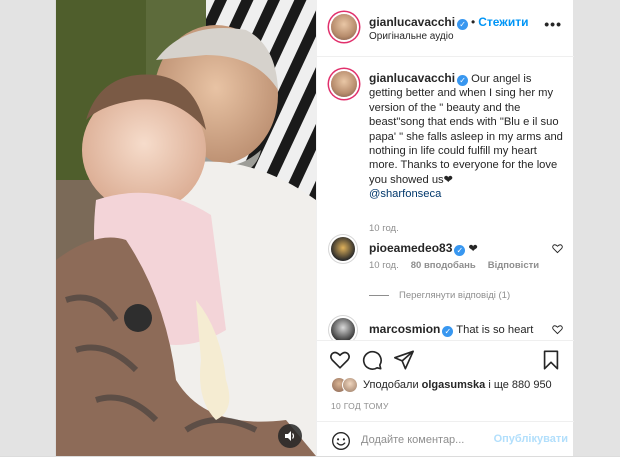  I want to click on comment-body: ❤, so click(473, 249).